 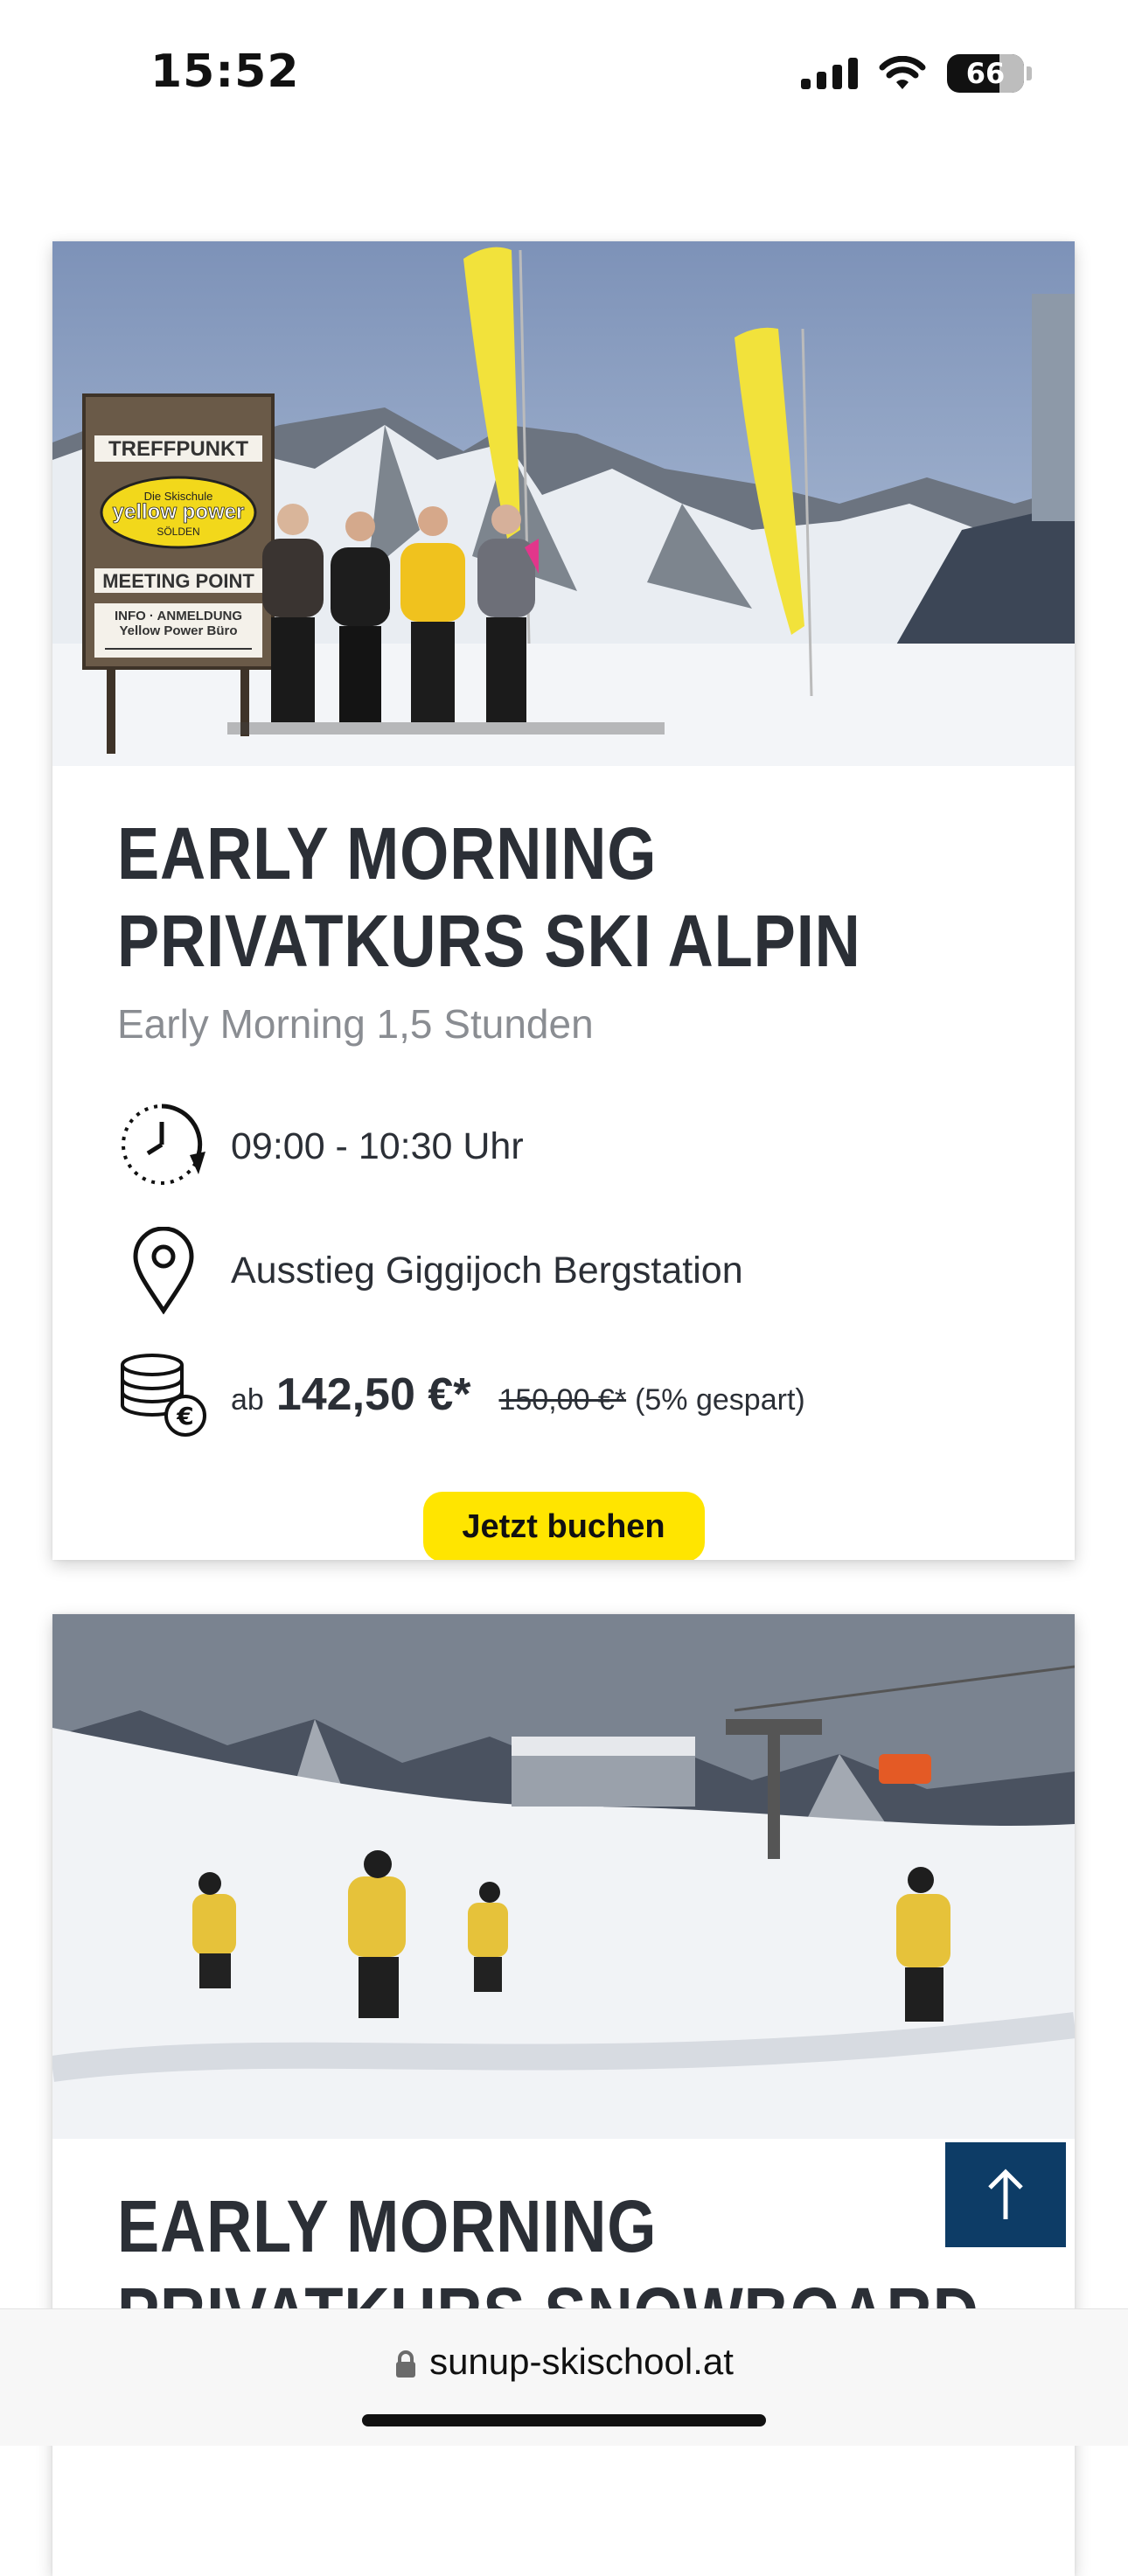 What do you see at coordinates (829, 73) in the screenshot?
I see `cellular-signal-icon` at bounding box center [829, 73].